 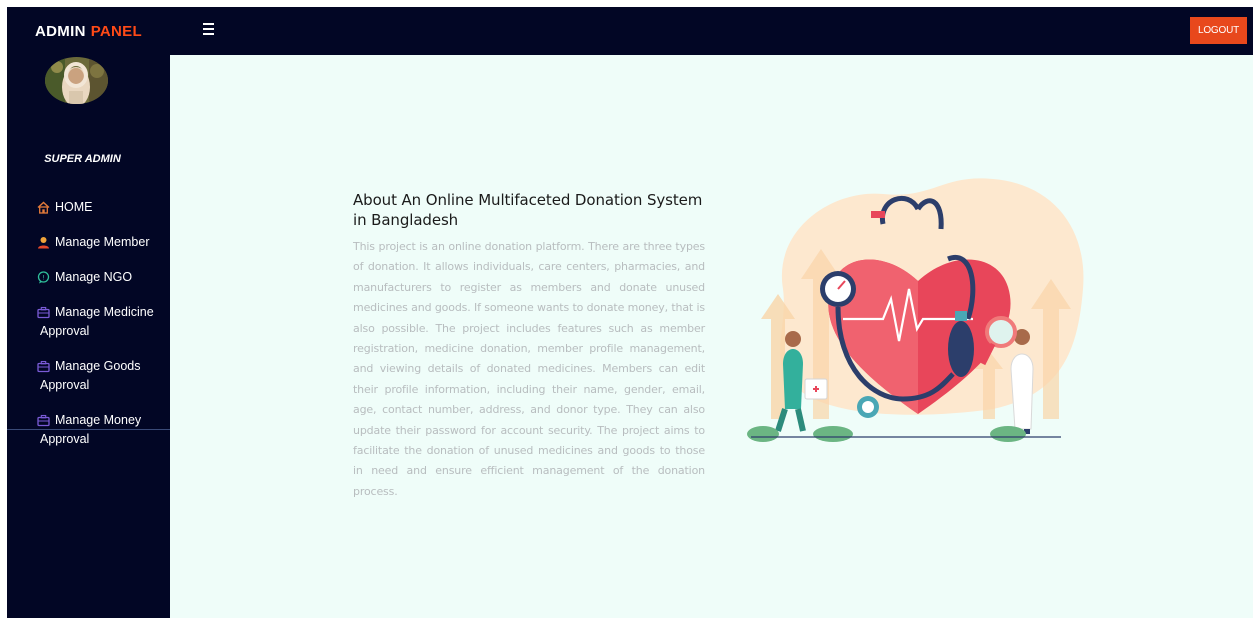 What do you see at coordinates (82, 159) in the screenshot?
I see `role-label: SUPER ADMIN` at bounding box center [82, 159].